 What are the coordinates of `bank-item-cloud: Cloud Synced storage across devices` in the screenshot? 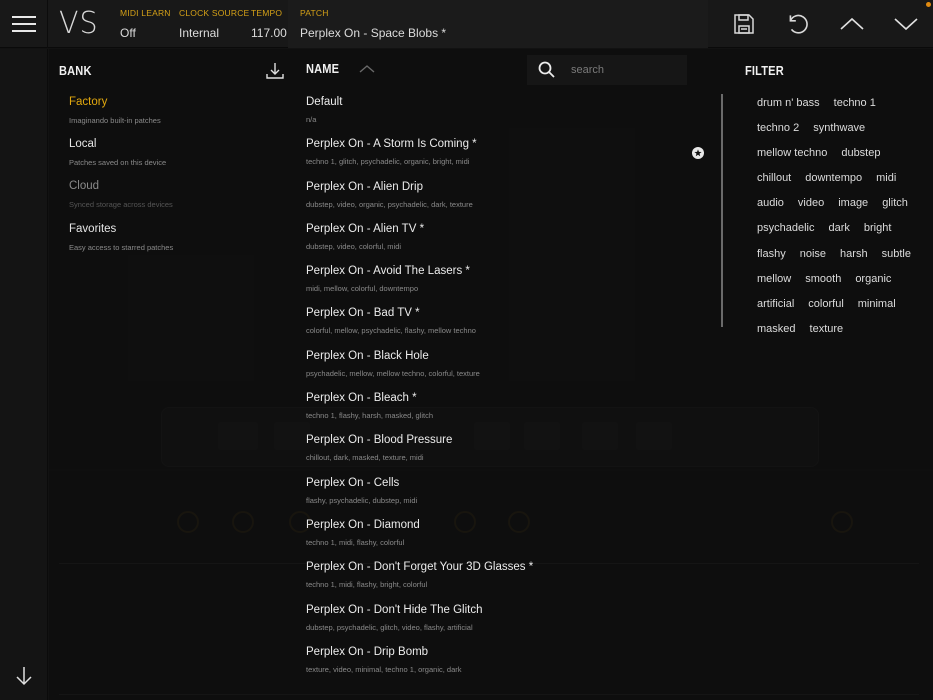 It's located at (121, 194).